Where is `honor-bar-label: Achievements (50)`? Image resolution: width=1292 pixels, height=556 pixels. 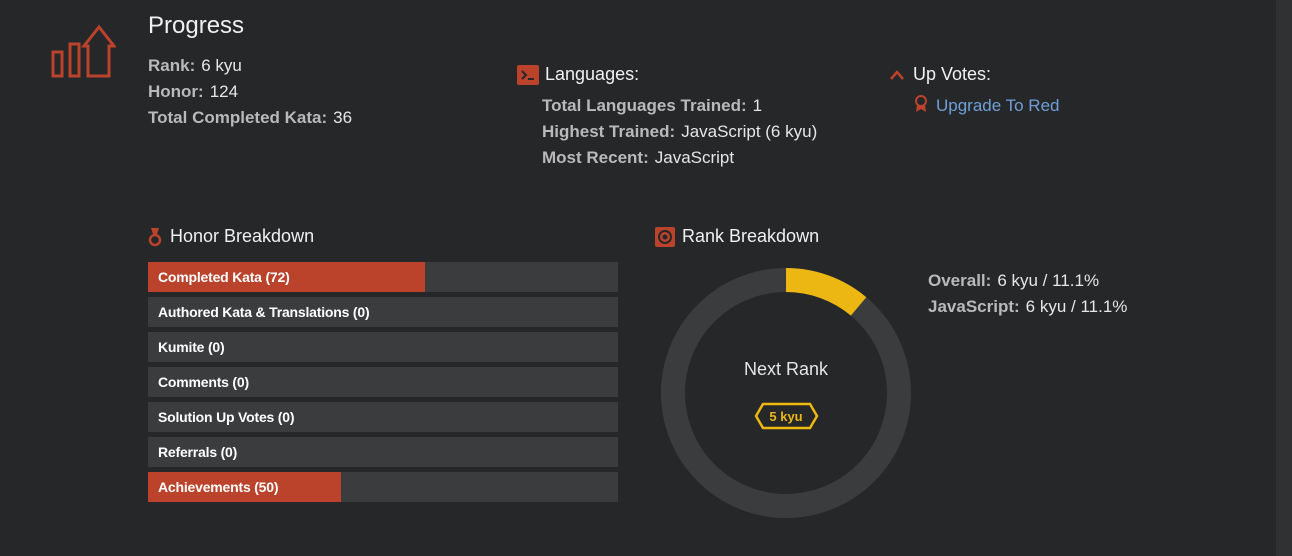 honor-bar-label: Achievements (50) is located at coordinates (218, 487).